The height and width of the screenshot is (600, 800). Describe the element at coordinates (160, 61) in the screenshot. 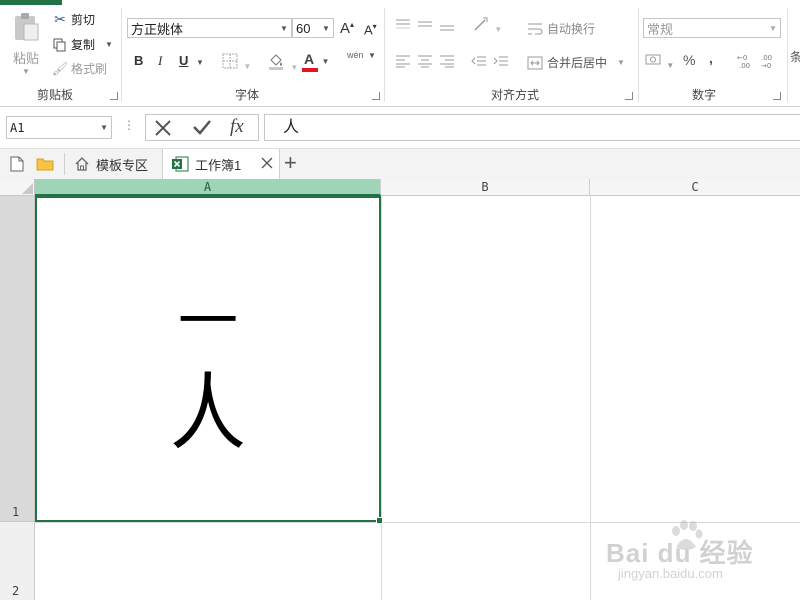

I see `italic-button: I` at that location.